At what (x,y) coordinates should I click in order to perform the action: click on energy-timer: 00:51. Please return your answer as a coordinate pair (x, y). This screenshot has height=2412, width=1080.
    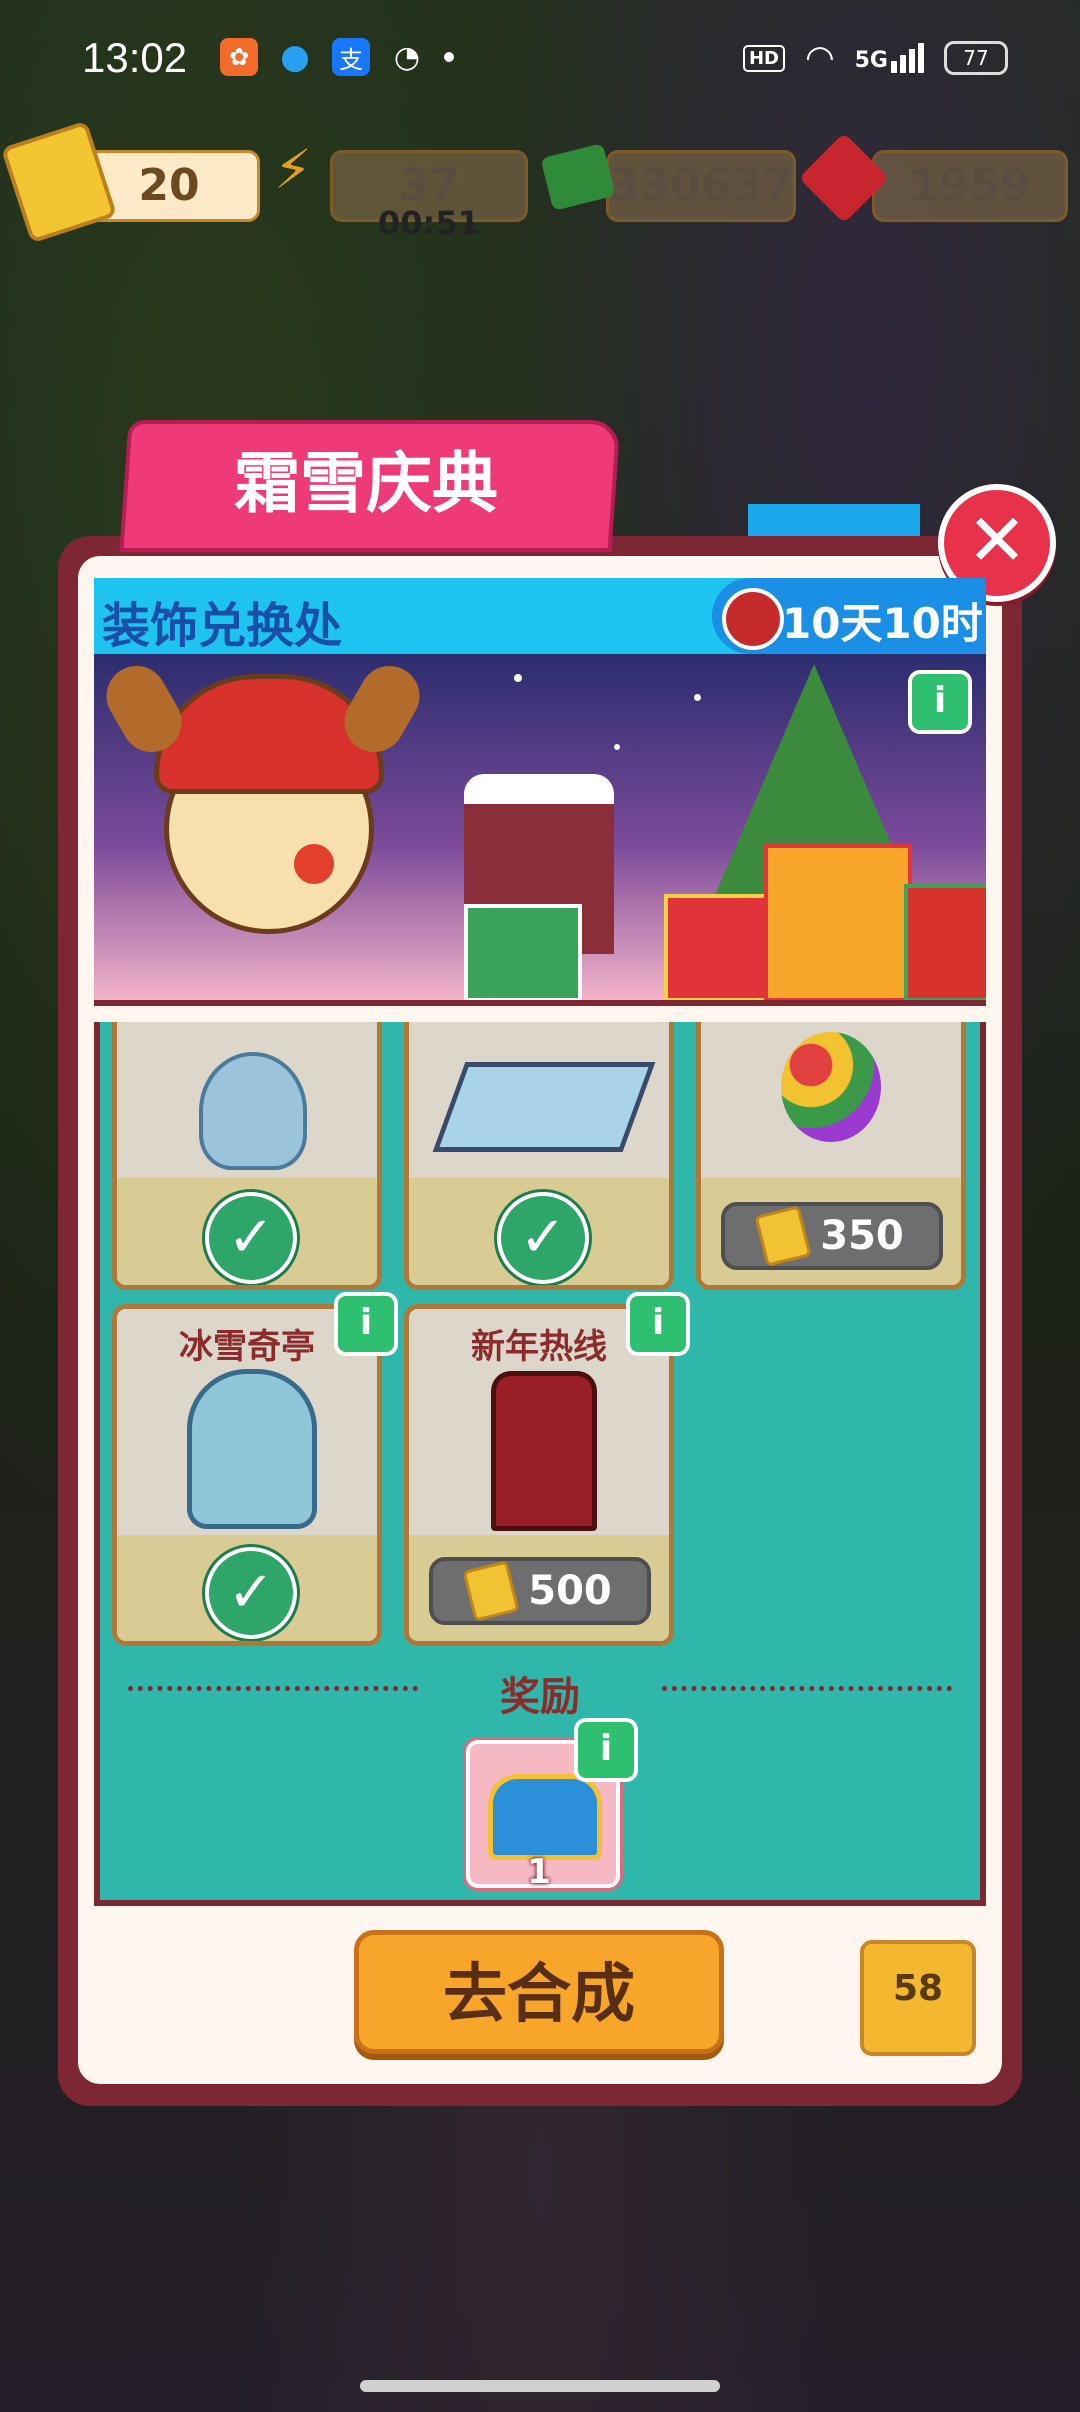
    Looking at the image, I should click on (429, 223).